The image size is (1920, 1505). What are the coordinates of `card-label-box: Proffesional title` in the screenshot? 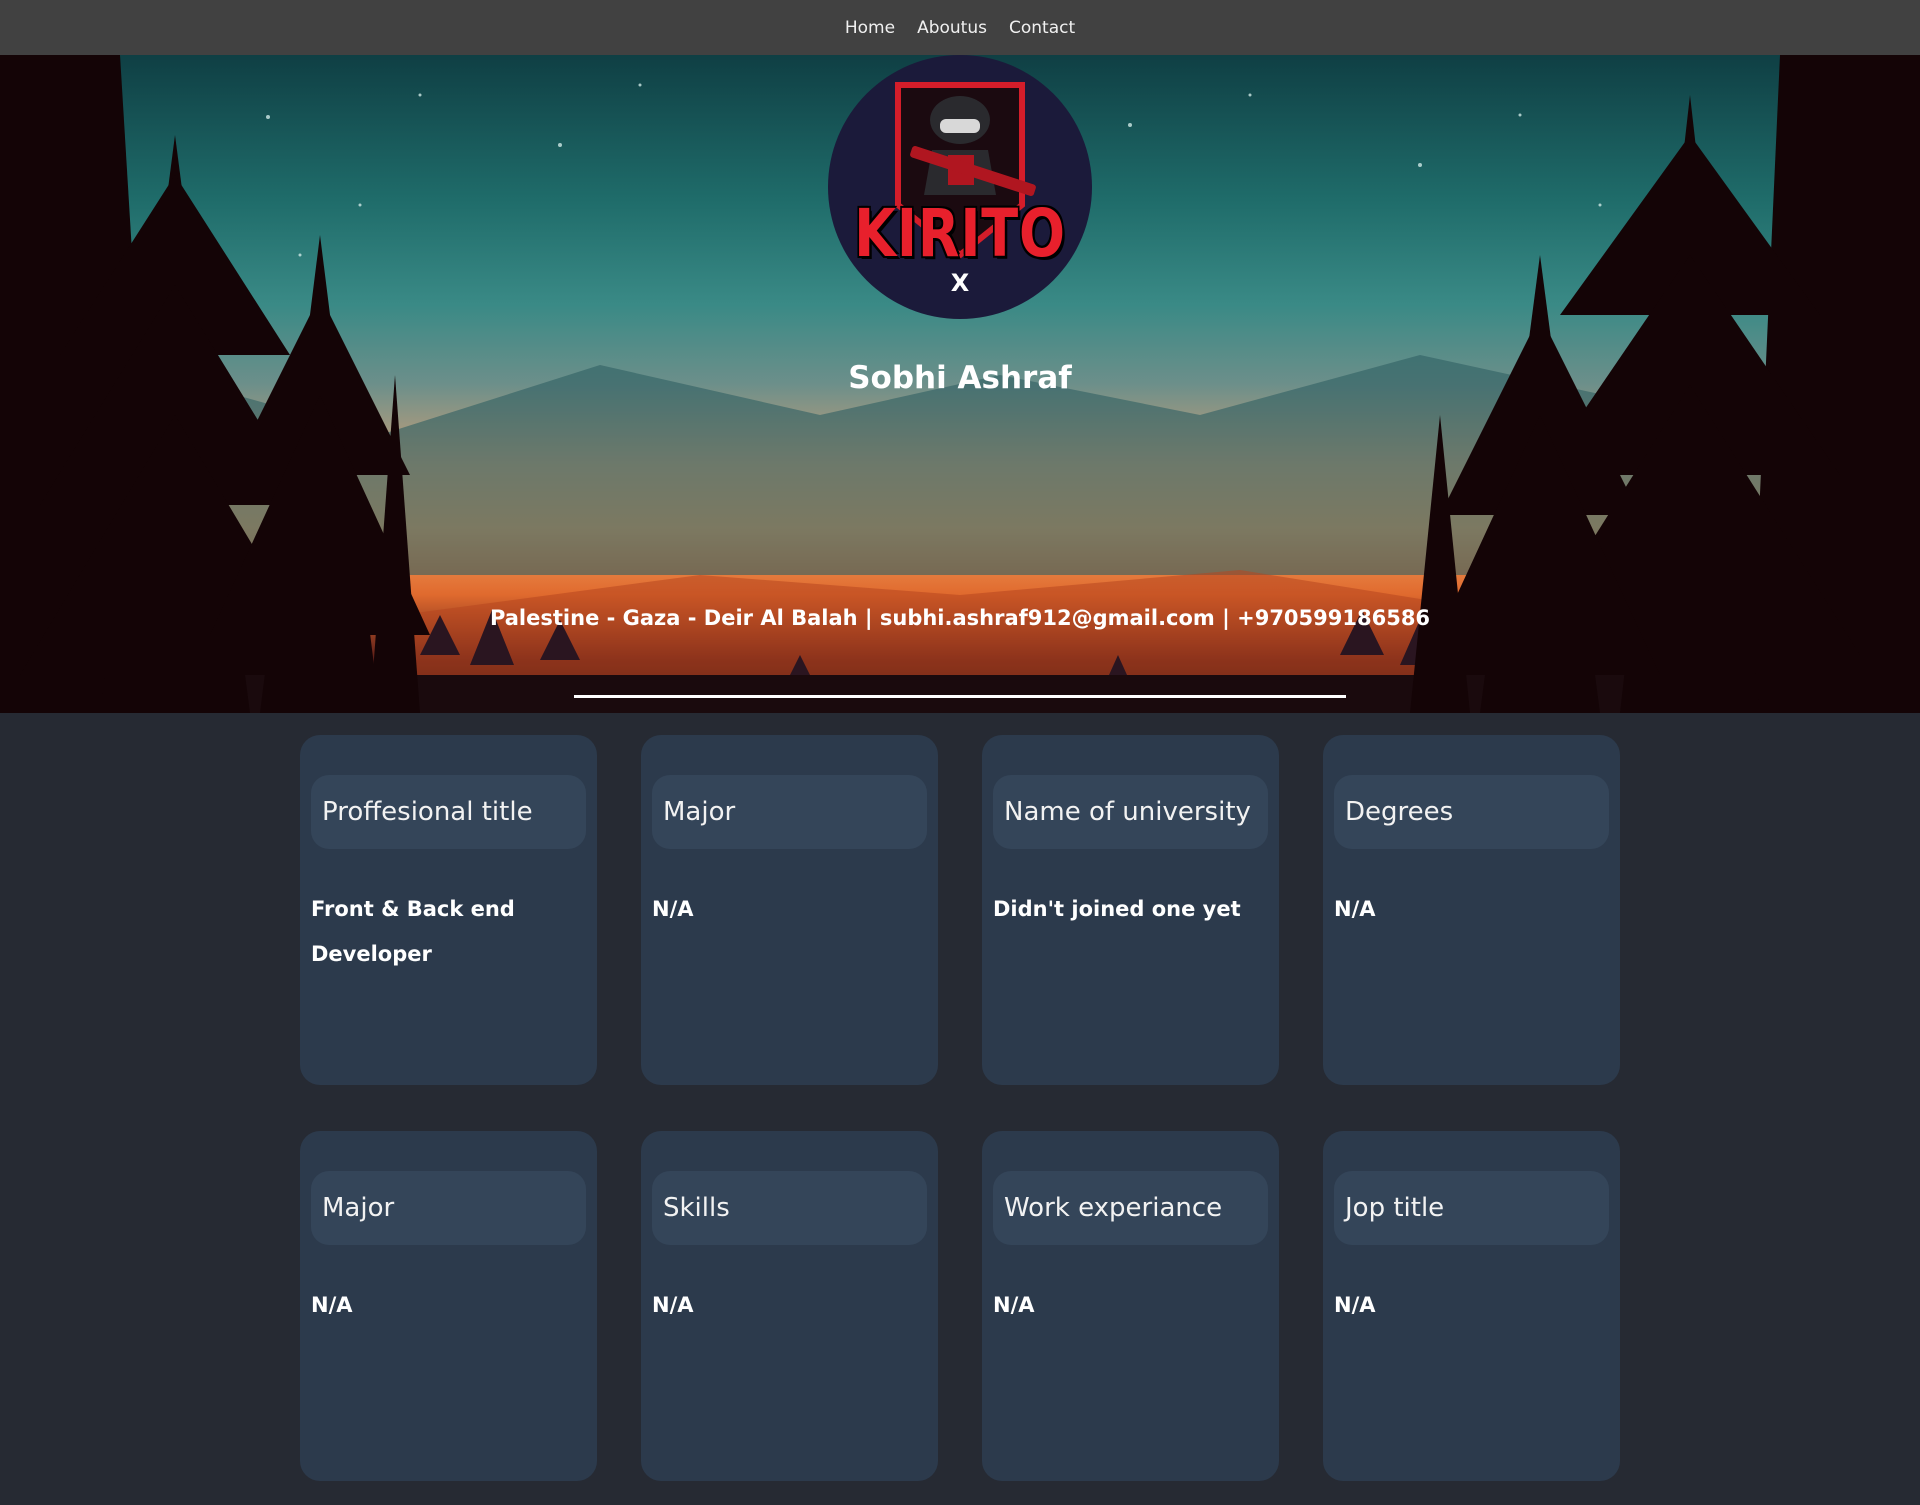 It's located at (448, 812).